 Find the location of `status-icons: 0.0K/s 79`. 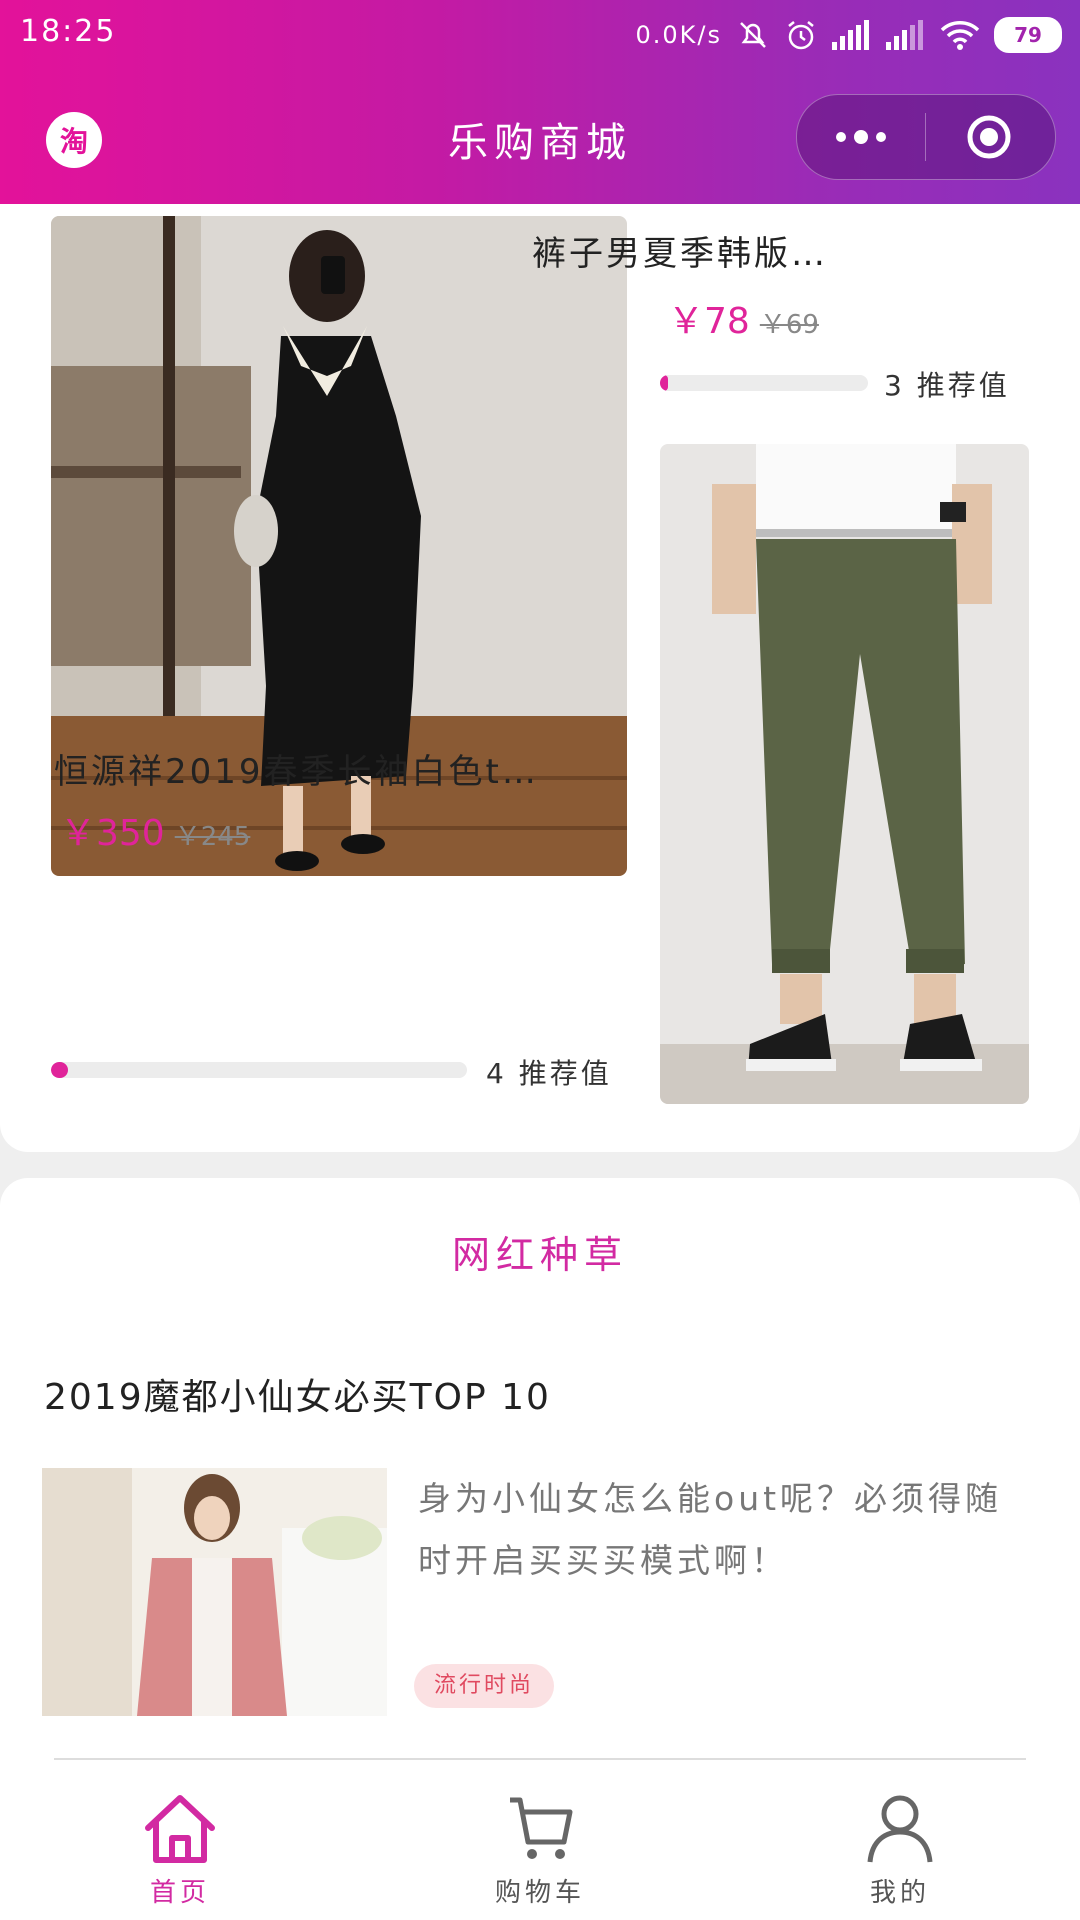

status-icons: 0.0K/s 79 is located at coordinates (848, 35).